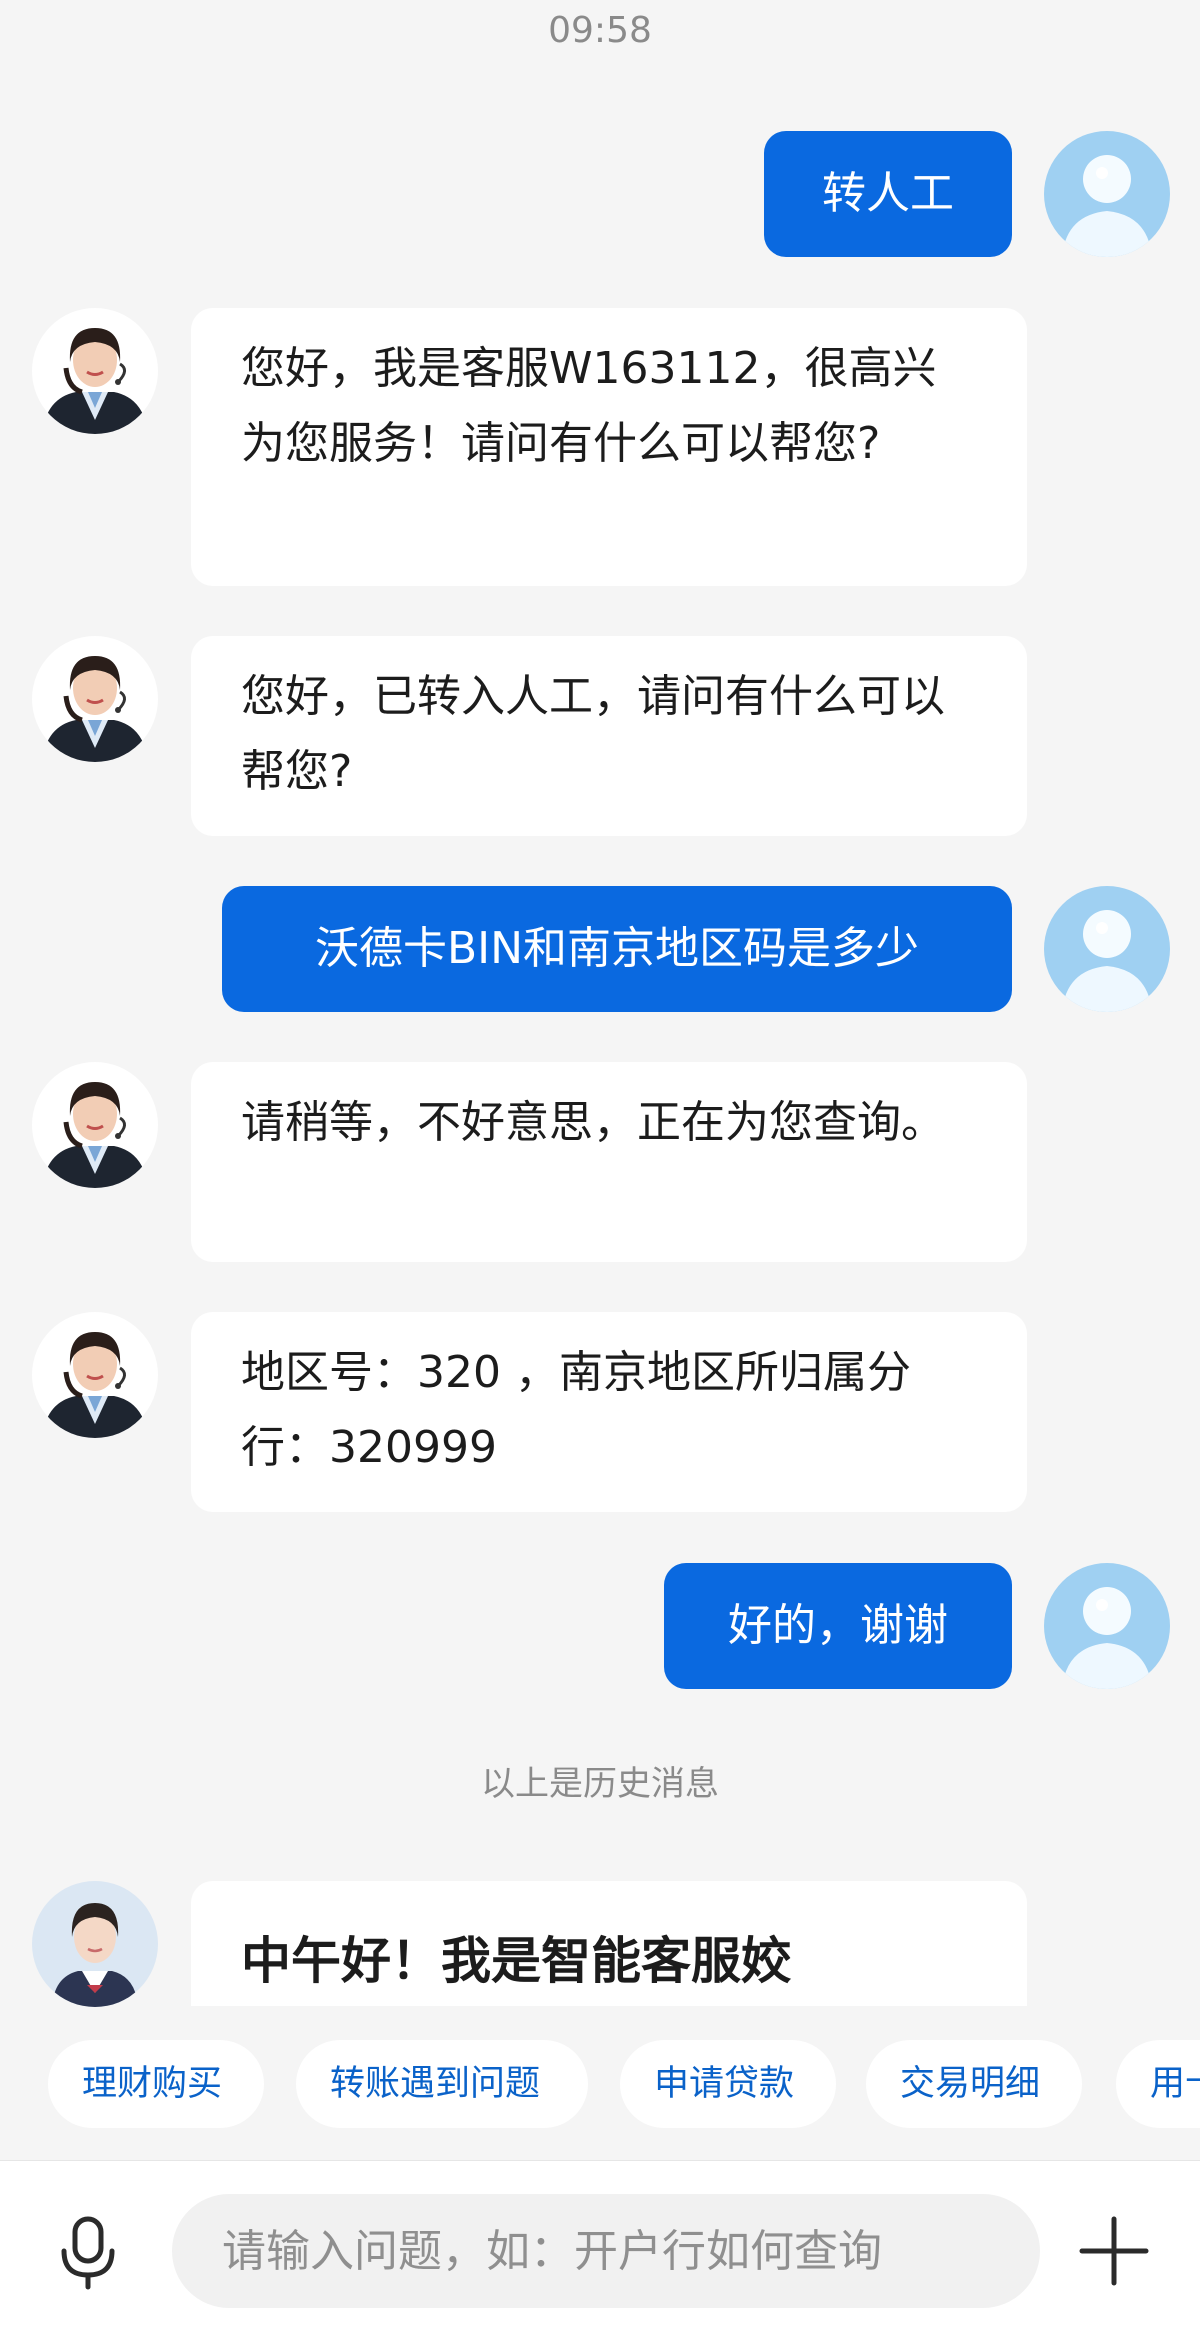 Image resolution: width=1200 pixels, height=2338 pixels. What do you see at coordinates (888, 194) in the screenshot?
I see `user-message-bubble: 转人工` at bounding box center [888, 194].